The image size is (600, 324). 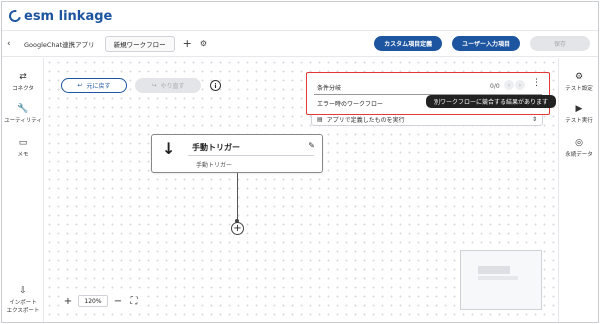 I want to click on error-workflow-label: エラー時のワークフロー, so click(x=350, y=104).